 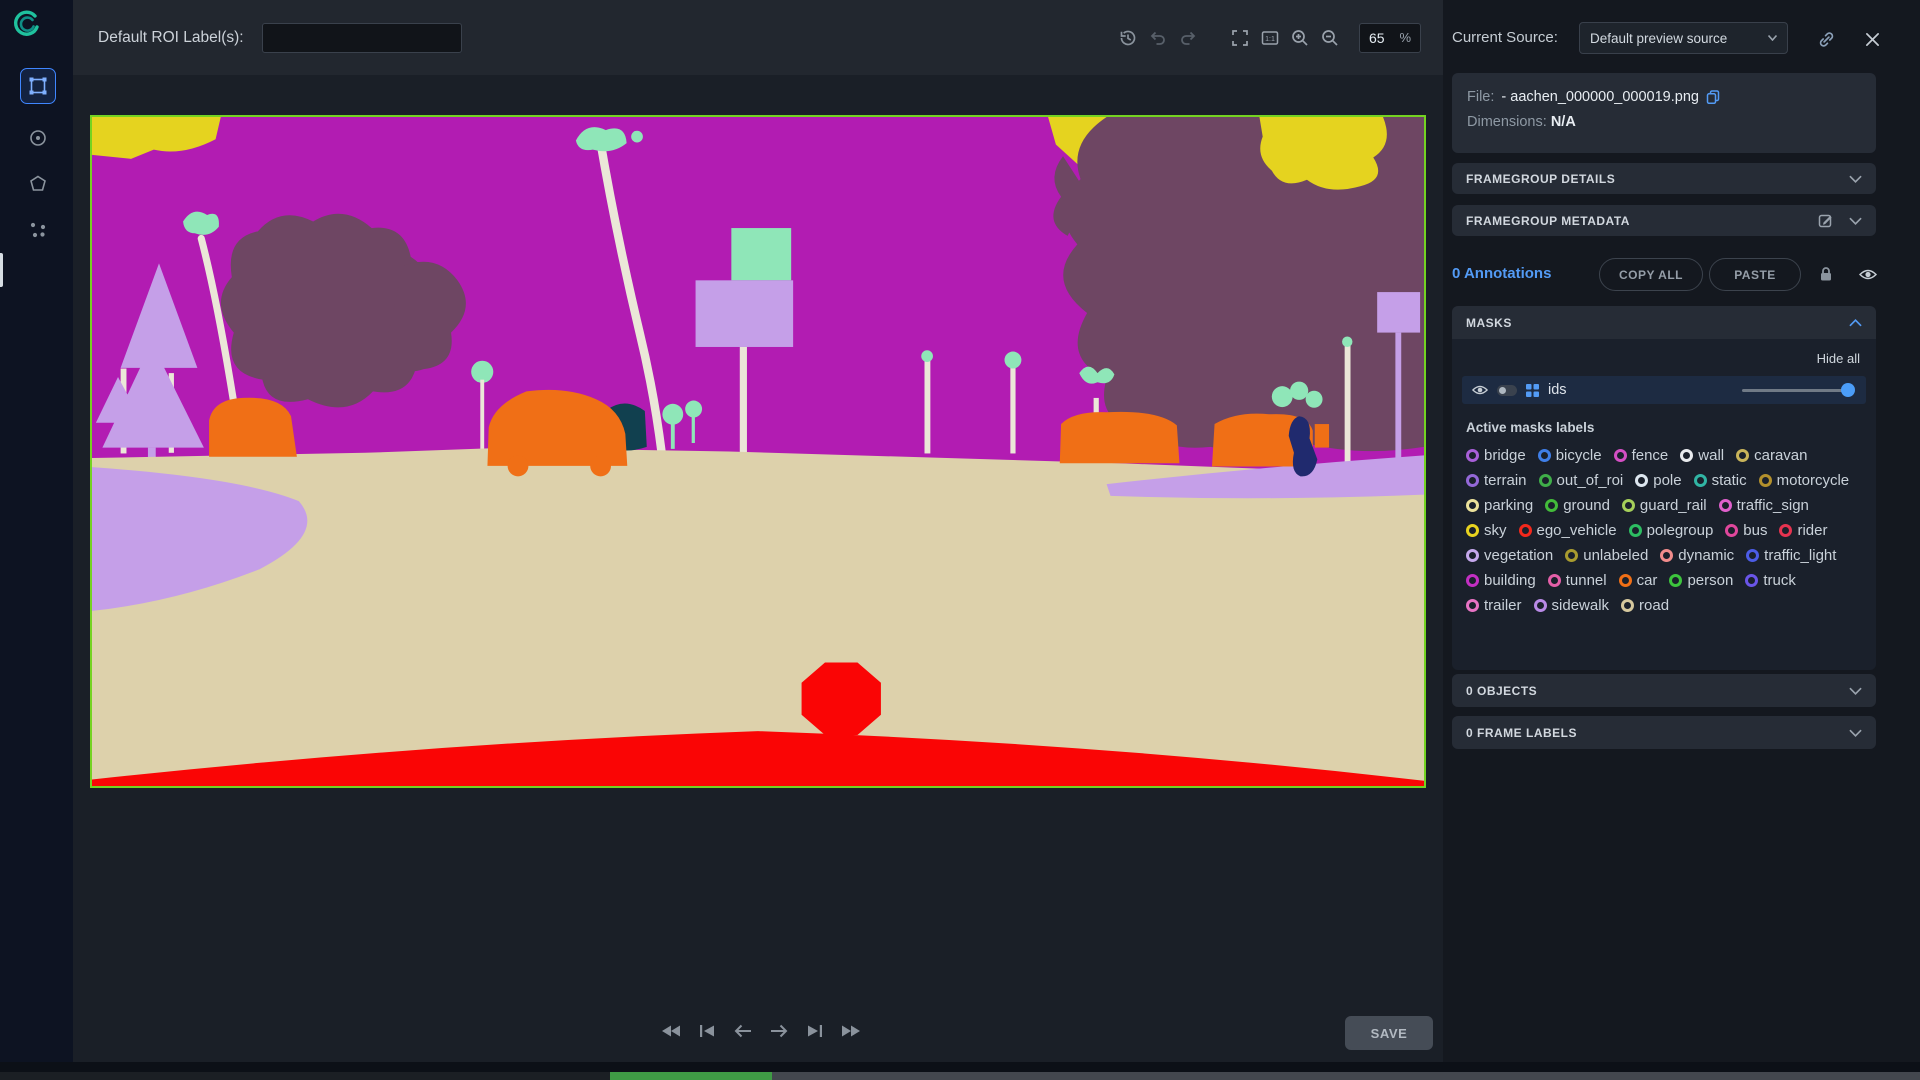 I want to click on file-label: File:, so click(x=1481, y=97).